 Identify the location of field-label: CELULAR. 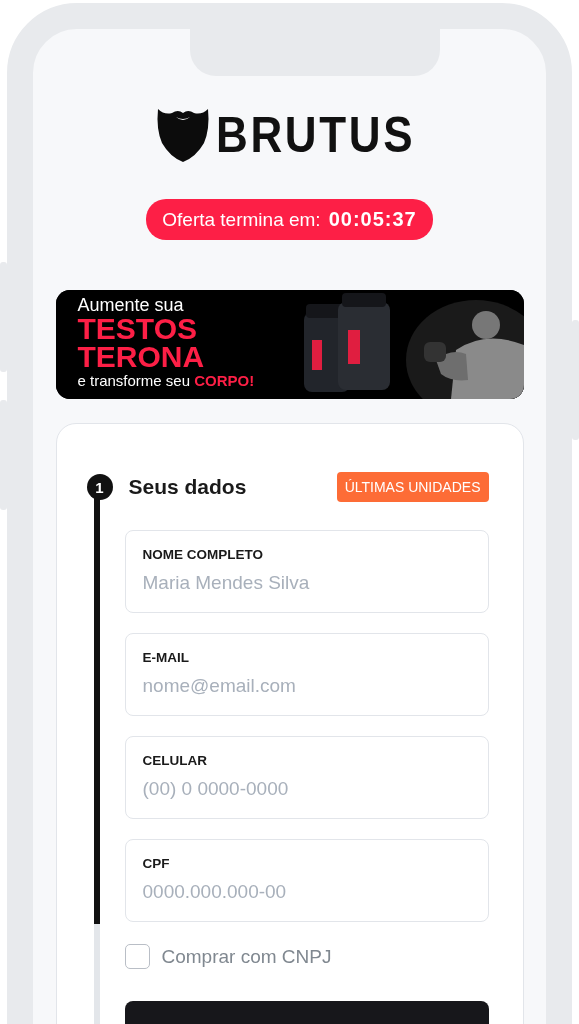
(175, 760).